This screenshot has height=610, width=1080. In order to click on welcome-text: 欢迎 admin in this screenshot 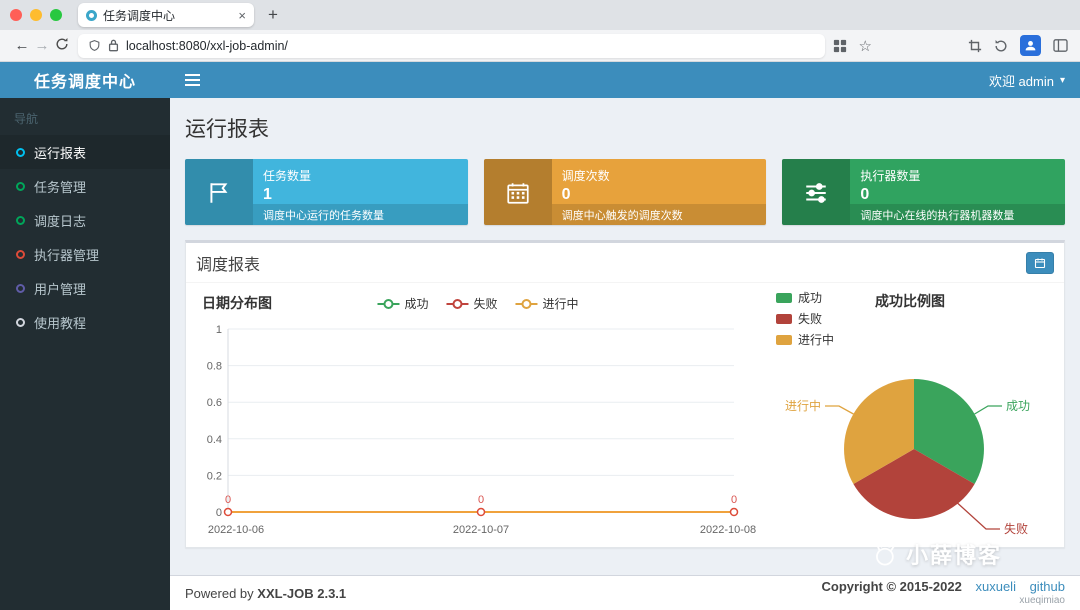, I will do `click(1021, 81)`.